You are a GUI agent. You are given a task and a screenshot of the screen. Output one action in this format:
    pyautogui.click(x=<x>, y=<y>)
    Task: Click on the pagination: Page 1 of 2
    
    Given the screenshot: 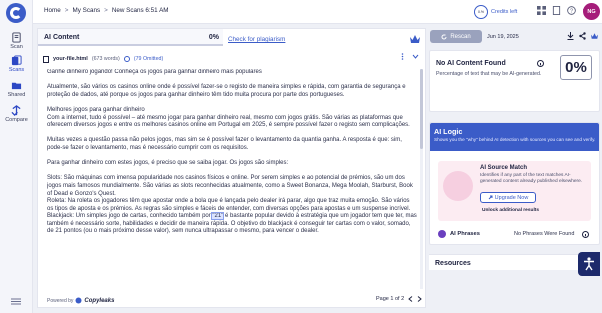 What is the action you would take?
    pyautogui.click(x=399, y=299)
    